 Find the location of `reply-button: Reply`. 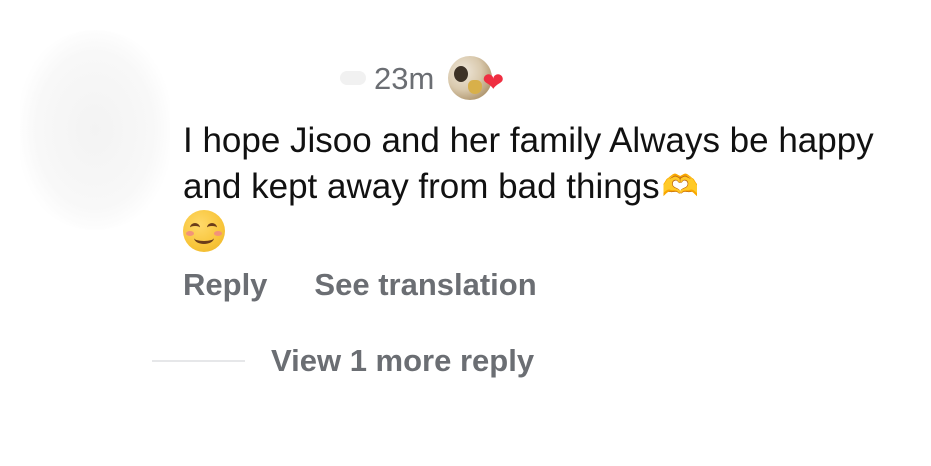

reply-button: Reply is located at coordinates (225, 285).